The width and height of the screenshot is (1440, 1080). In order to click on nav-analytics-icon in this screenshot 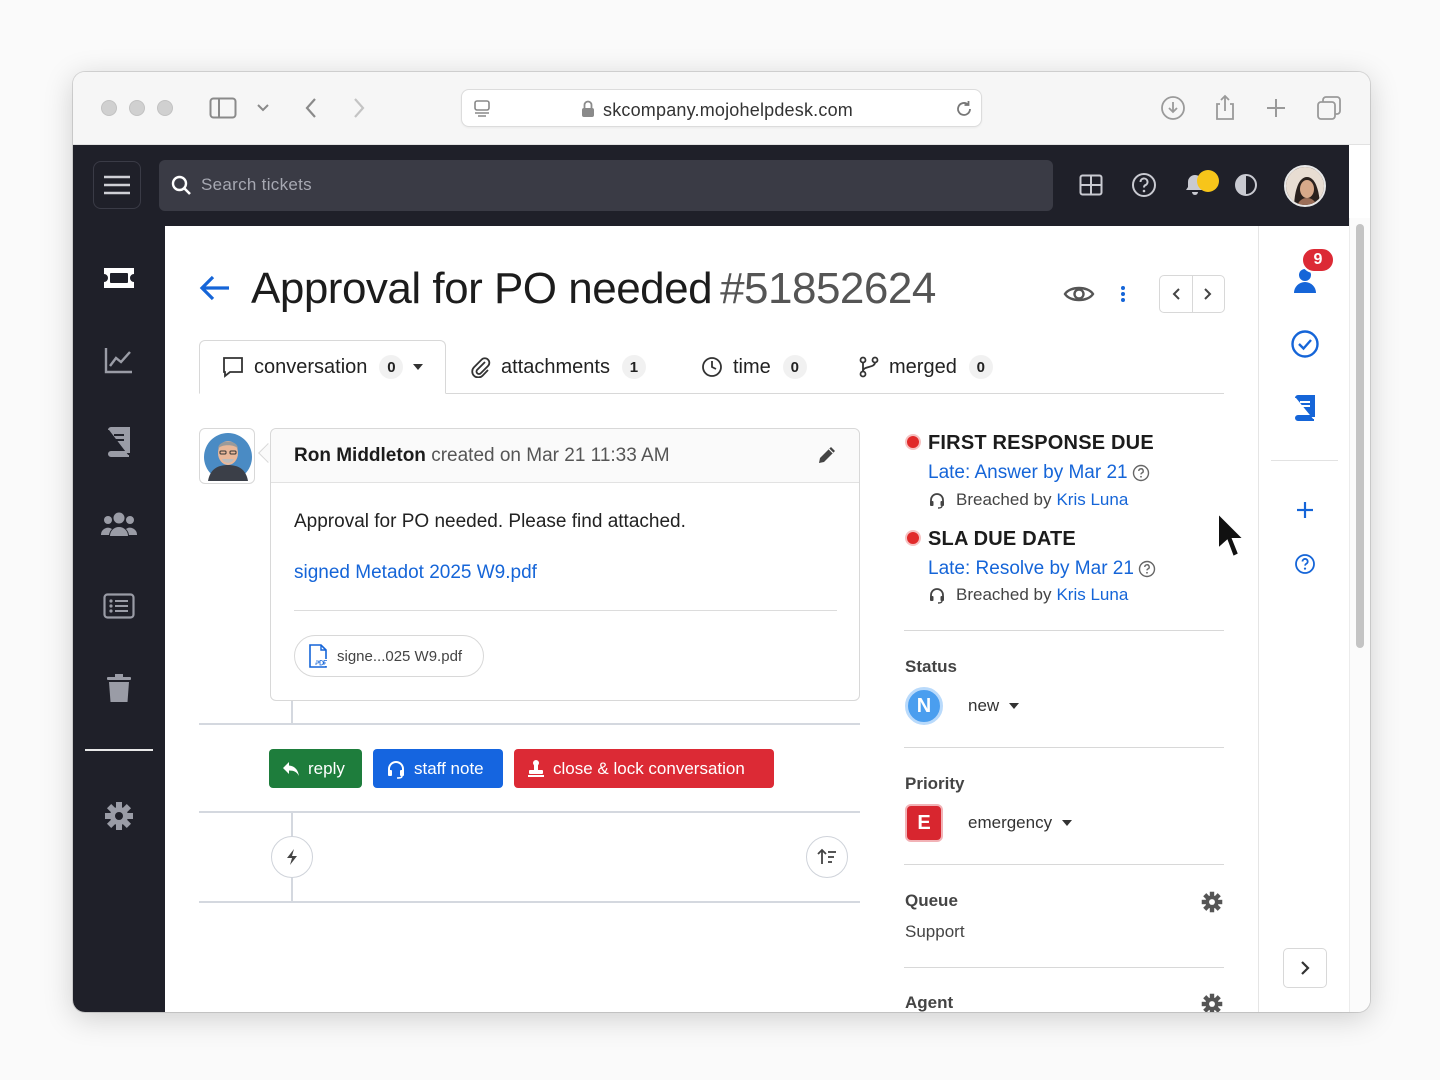, I will do `click(119, 360)`.